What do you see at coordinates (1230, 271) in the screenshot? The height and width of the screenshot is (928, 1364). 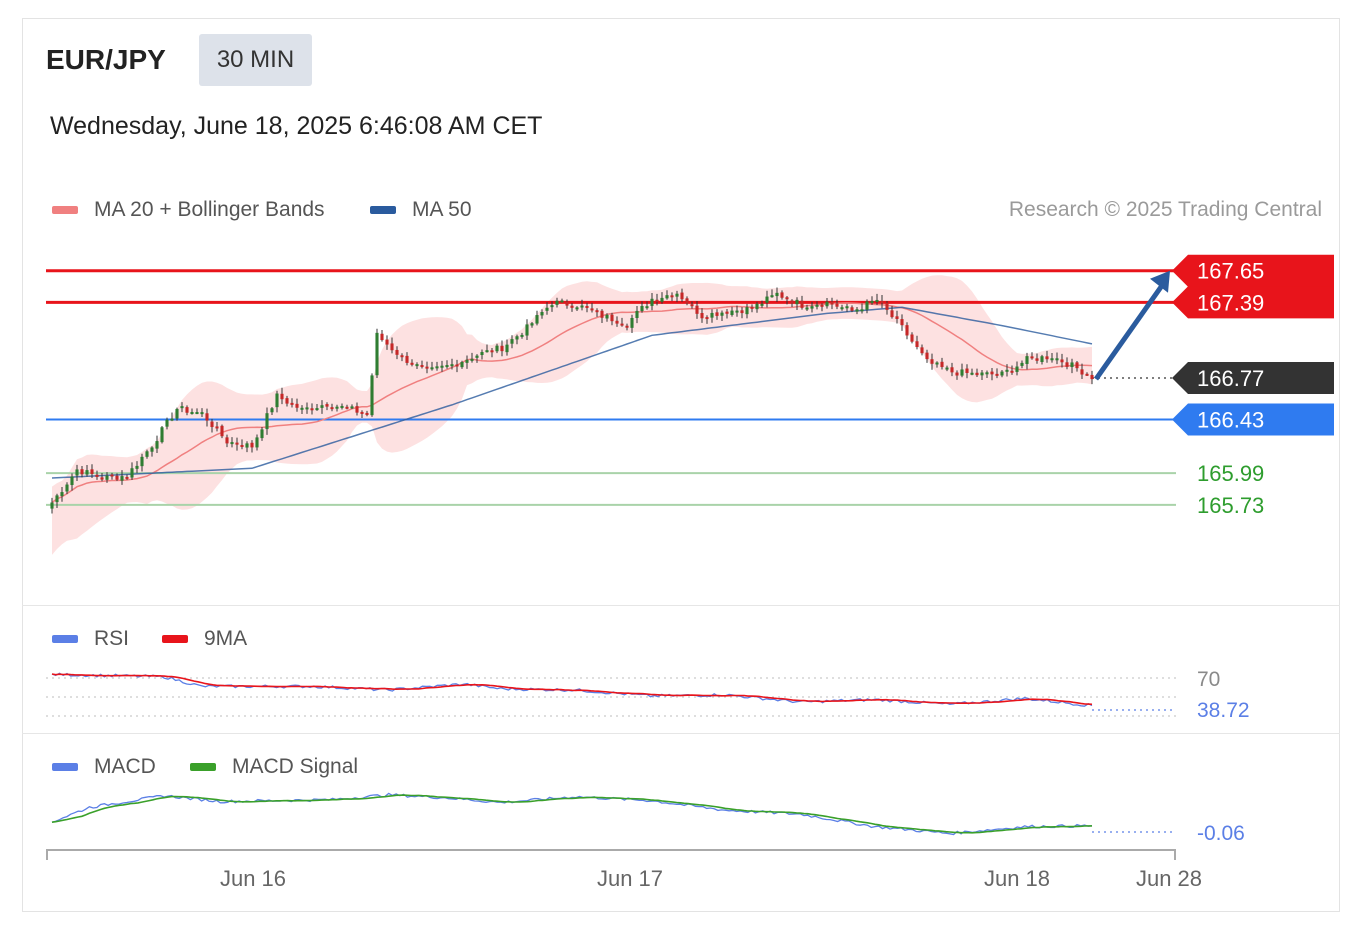 I see `resistance-2-label: 167.65` at bounding box center [1230, 271].